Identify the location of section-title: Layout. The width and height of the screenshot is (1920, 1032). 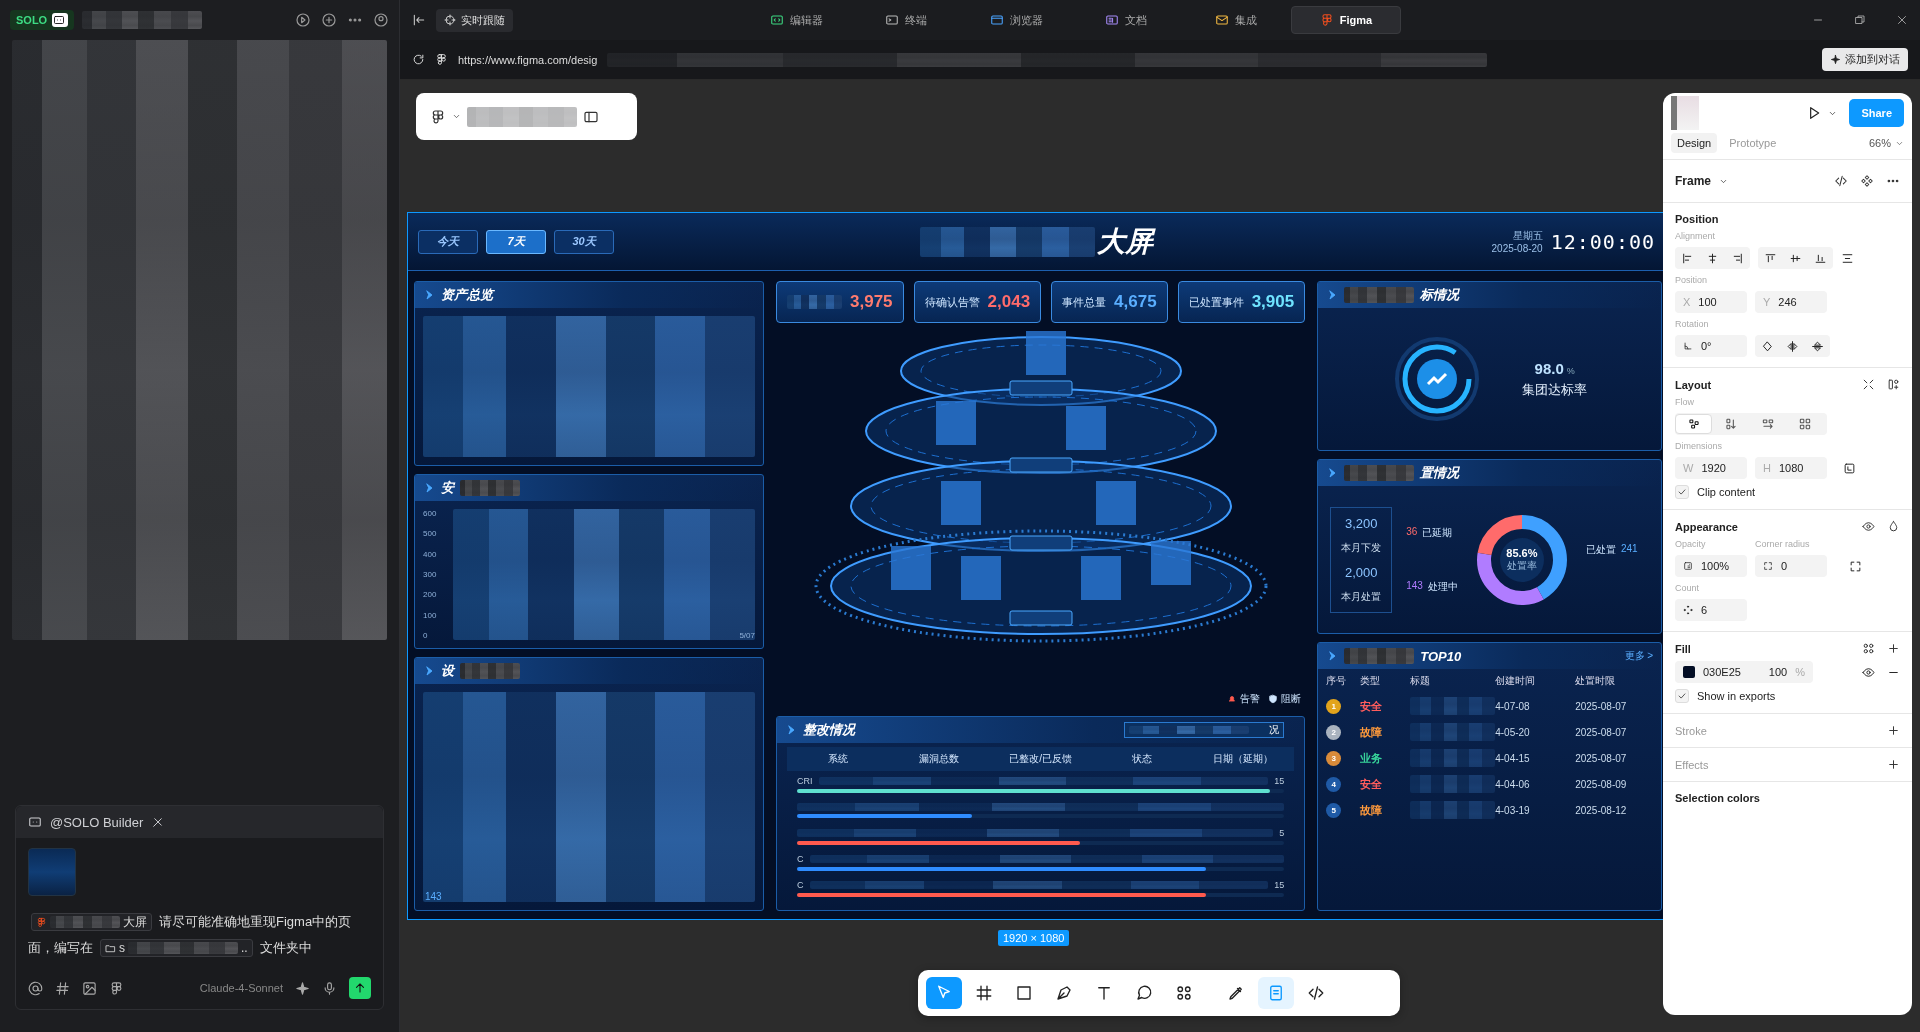
(1693, 384).